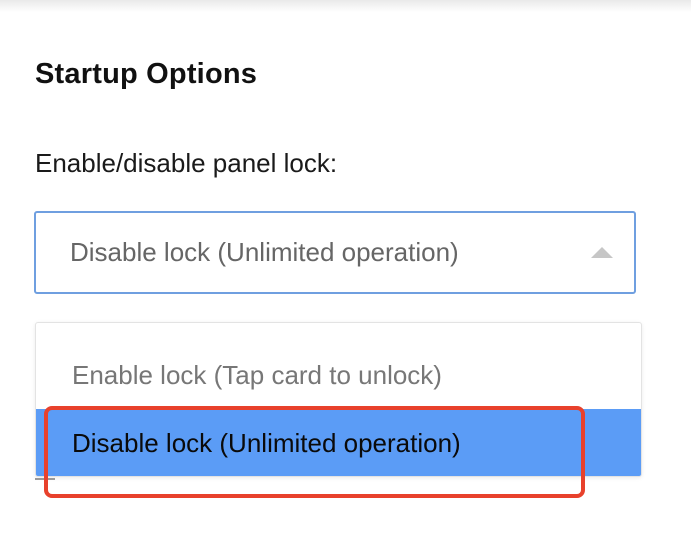 This screenshot has width=691, height=544. I want to click on select-value: Disable lock (Unlimited operation), so click(264, 252).